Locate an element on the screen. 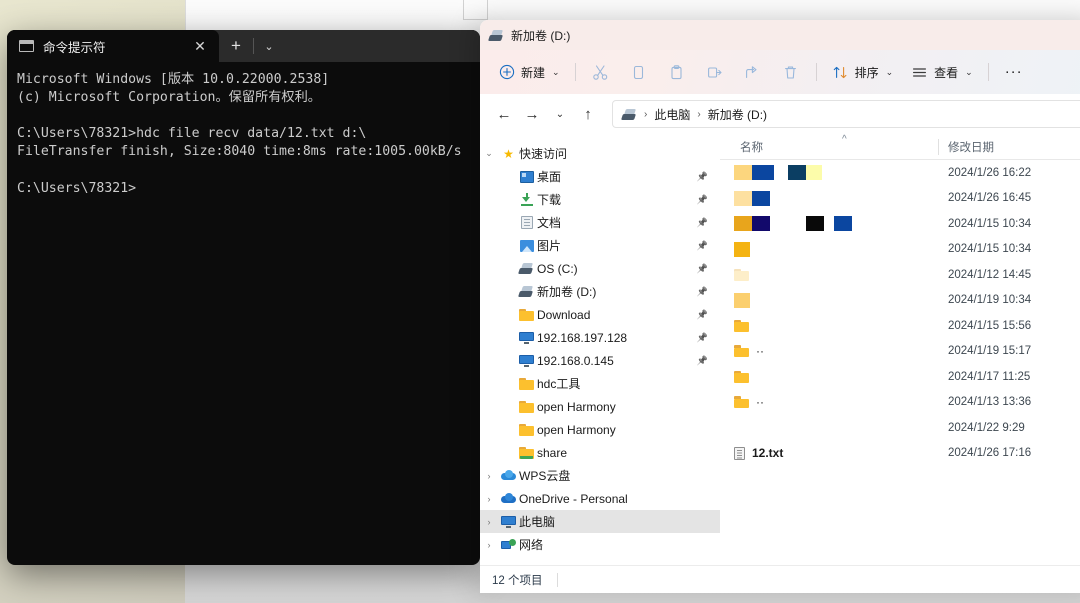  sort-icon is located at coordinates (840, 72).